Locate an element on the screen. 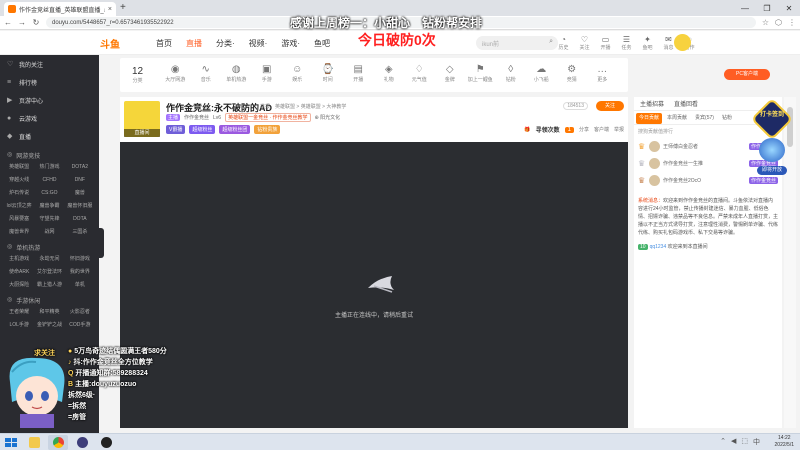  sidebar-link: 风暴要塞 is located at coordinates (19, 219).